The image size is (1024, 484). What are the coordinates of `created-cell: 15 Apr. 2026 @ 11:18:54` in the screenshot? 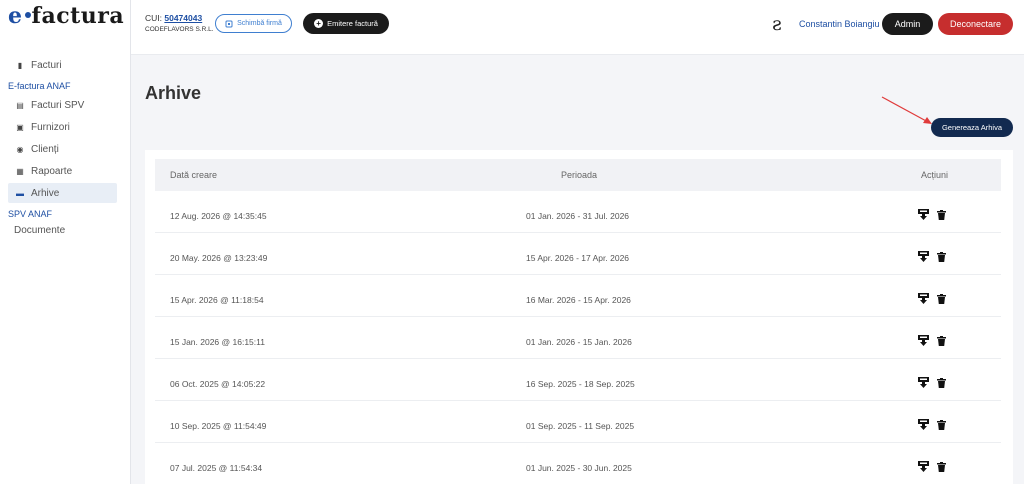 It's located at (217, 300).